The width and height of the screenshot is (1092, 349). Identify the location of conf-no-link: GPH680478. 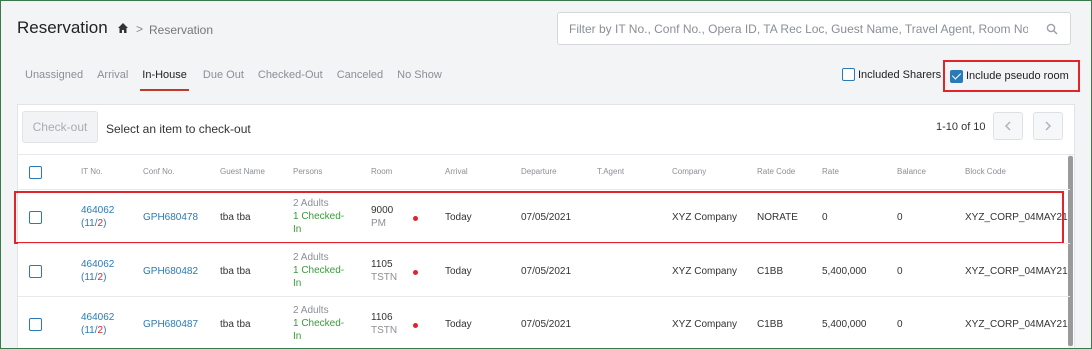
(170, 217).